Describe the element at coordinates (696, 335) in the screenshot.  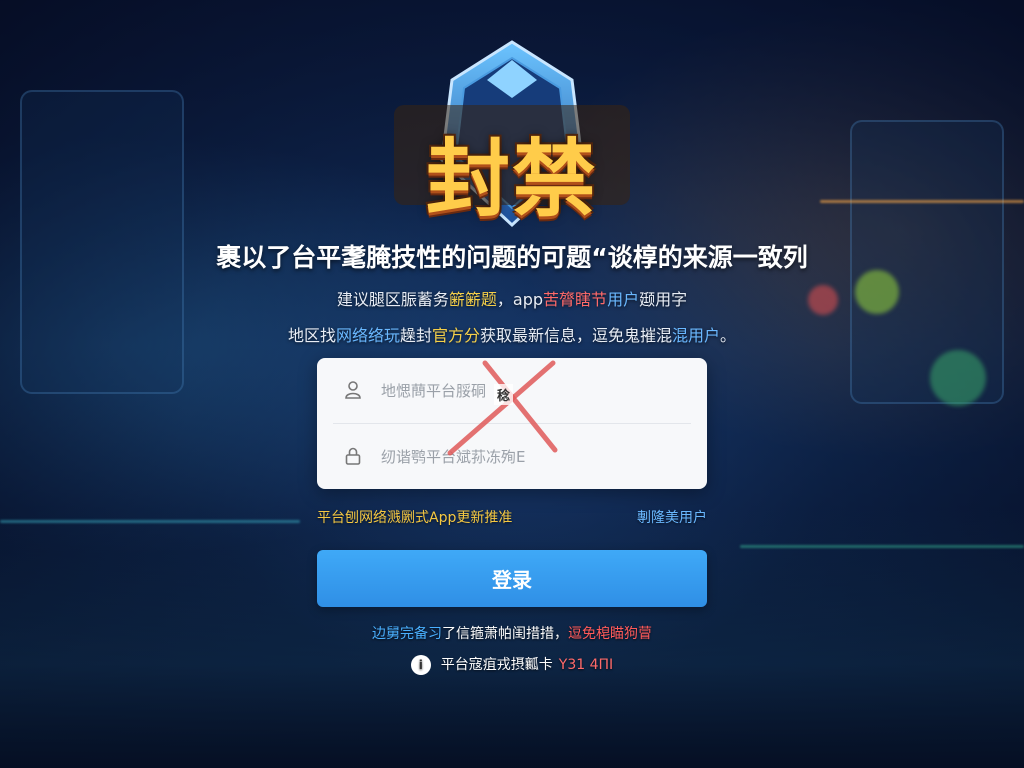
I see `desc-highlight: 混用户` at that location.